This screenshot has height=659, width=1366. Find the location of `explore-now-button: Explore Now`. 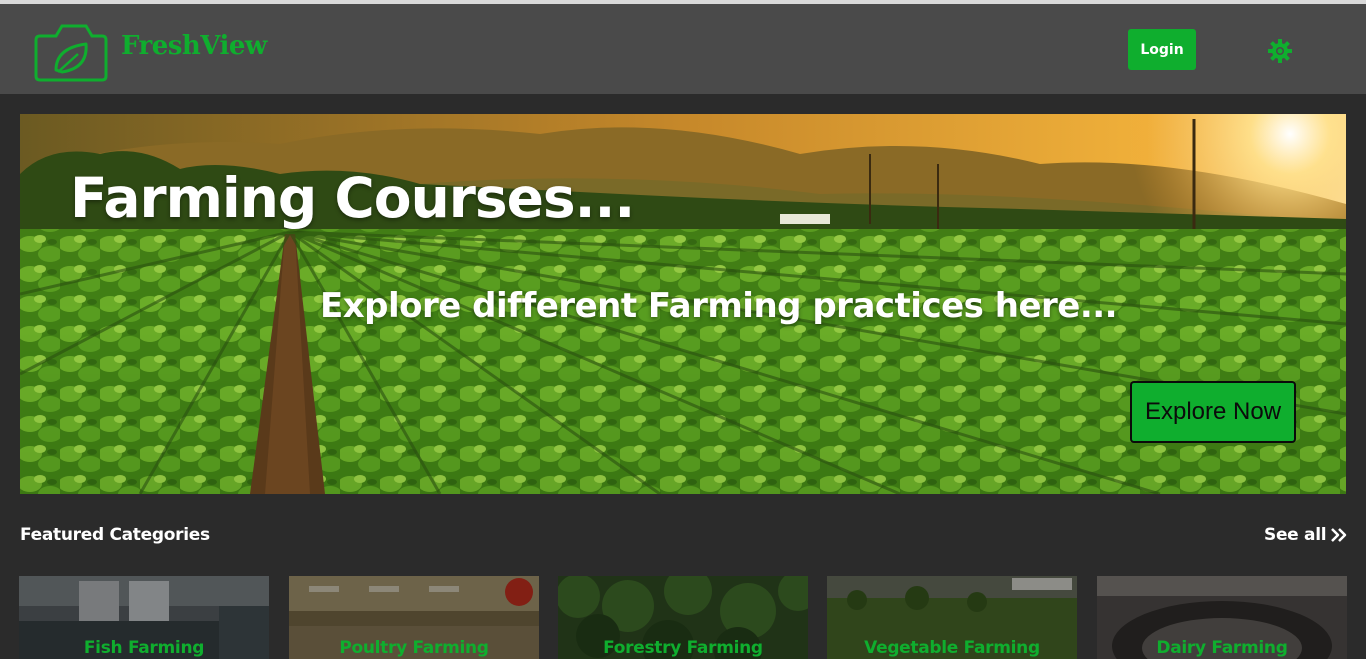

explore-now-button: Explore Now is located at coordinates (1213, 412).